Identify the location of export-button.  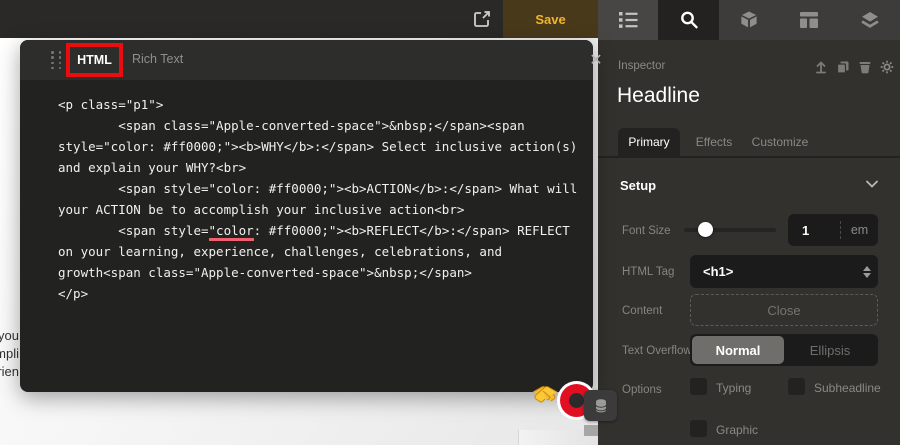
(482, 19).